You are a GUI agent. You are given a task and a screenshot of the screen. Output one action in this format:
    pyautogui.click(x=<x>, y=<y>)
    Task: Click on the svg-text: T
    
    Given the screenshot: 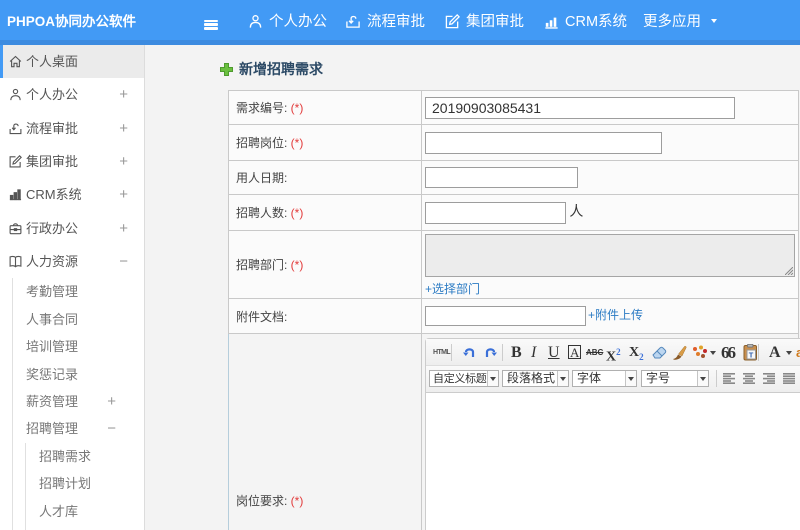 What is the action you would take?
    pyautogui.click(x=751, y=355)
    